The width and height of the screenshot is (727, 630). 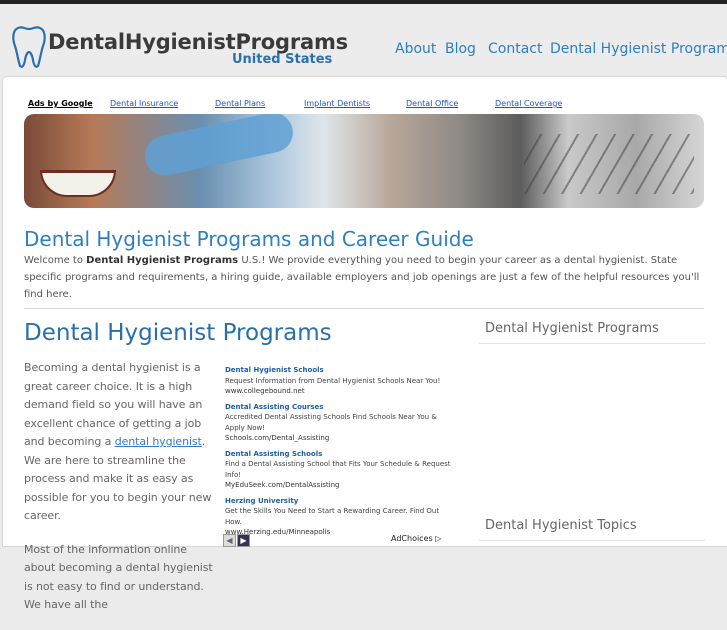 I want to click on ad-link-dental-office: Dental Office, so click(x=432, y=103).